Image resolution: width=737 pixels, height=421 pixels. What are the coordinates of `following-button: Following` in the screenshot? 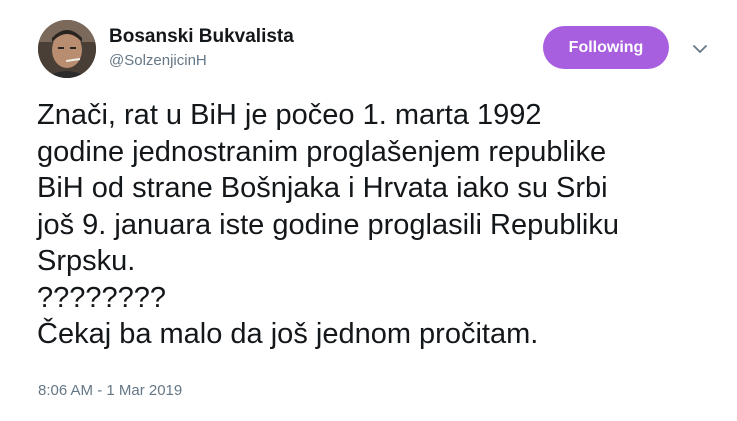 It's located at (606, 47).